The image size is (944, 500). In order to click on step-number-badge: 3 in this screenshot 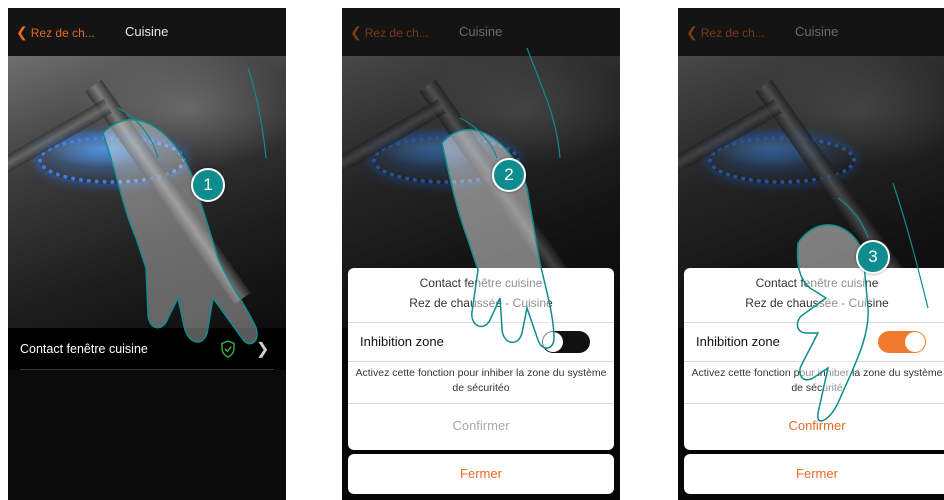, I will do `click(873, 257)`.